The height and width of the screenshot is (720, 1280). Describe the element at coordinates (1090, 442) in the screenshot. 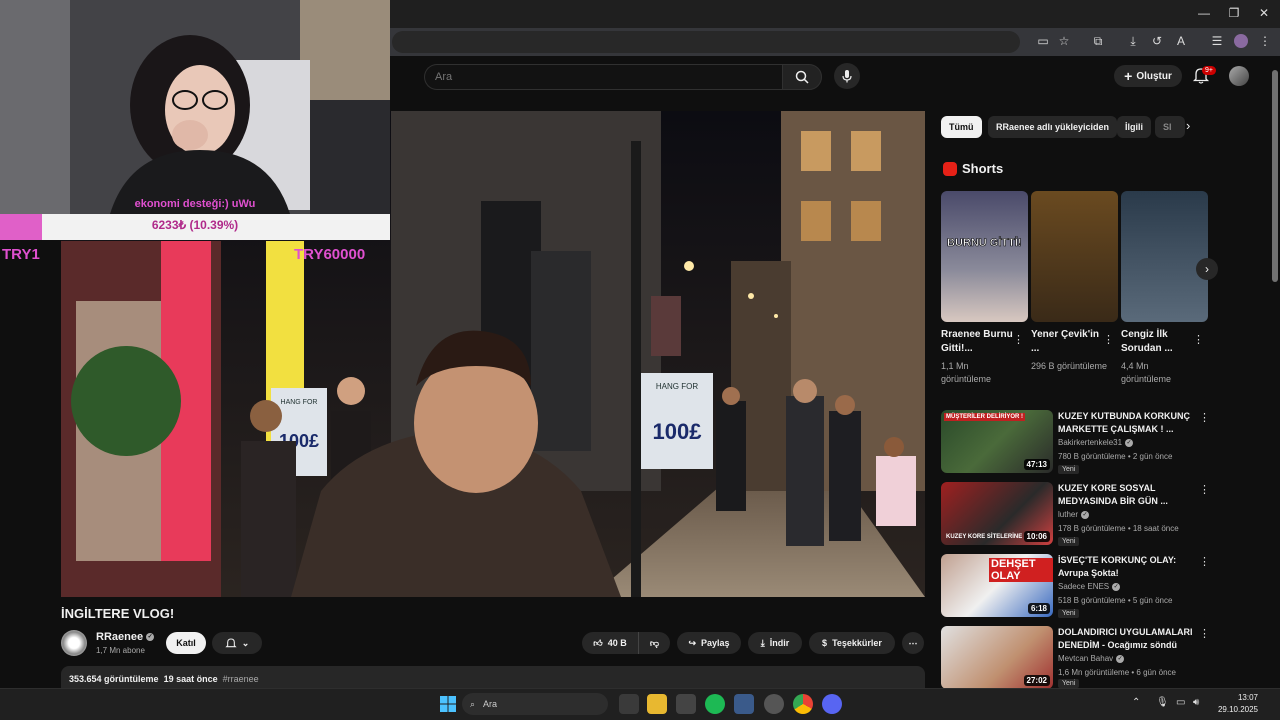

I see `rec-channel-name: Bakirkertenkele31` at that location.